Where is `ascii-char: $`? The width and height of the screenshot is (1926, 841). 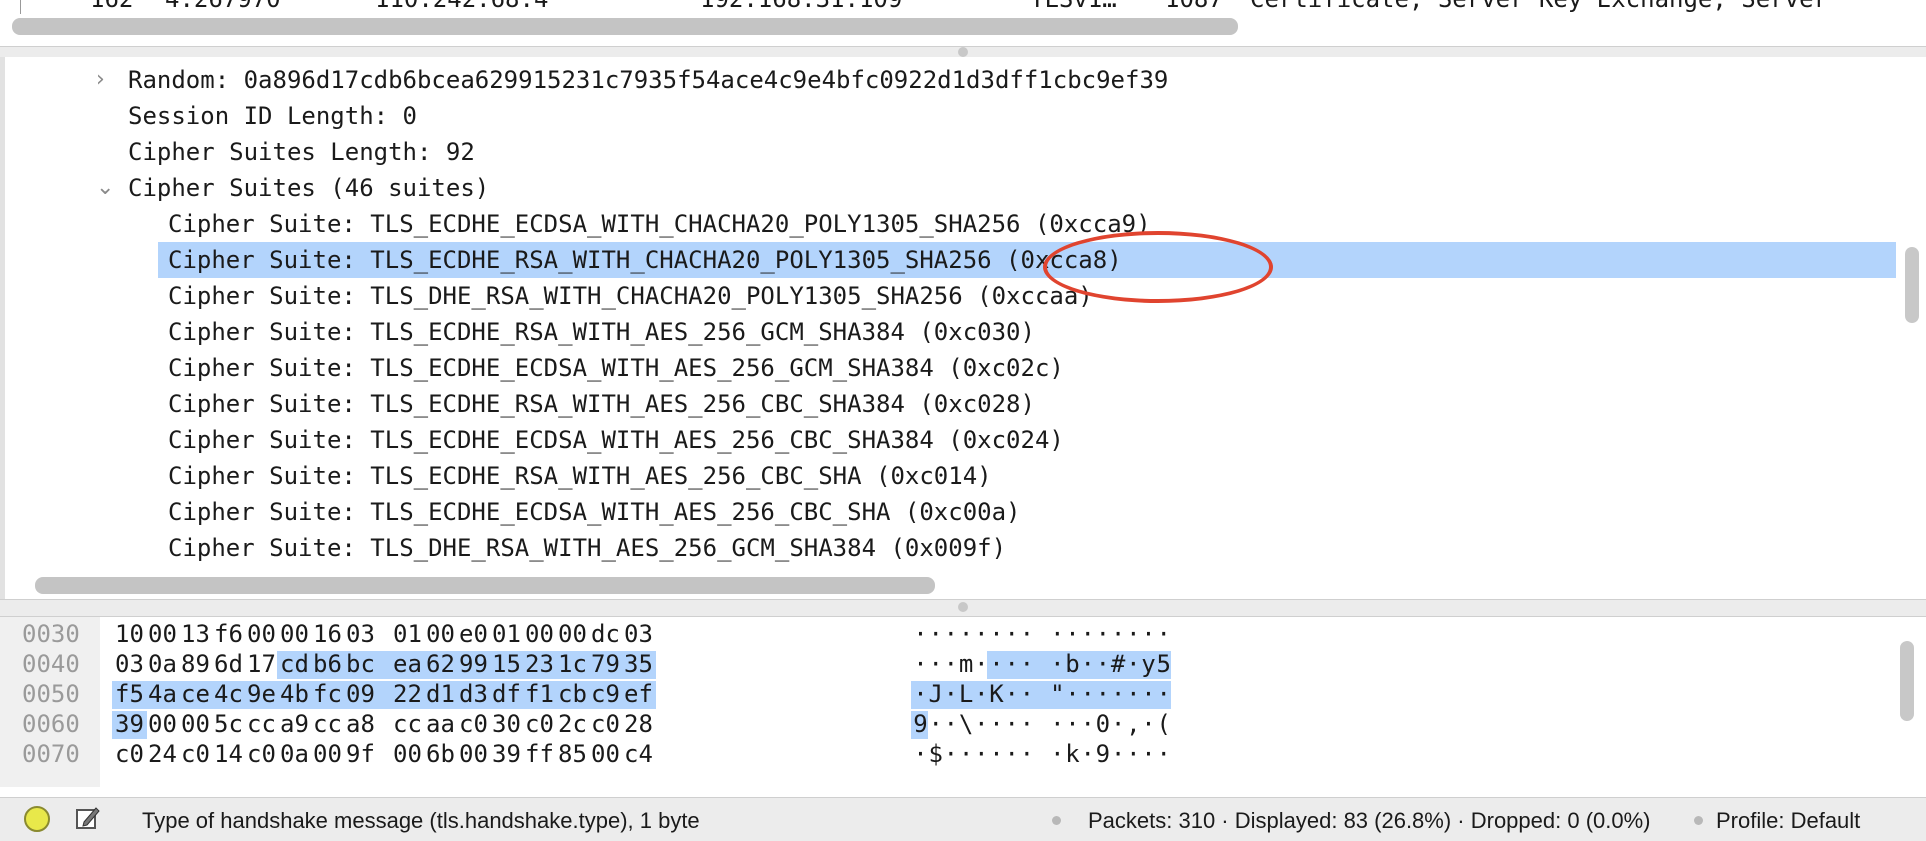 ascii-char: $ is located at coordinates (935, 754).